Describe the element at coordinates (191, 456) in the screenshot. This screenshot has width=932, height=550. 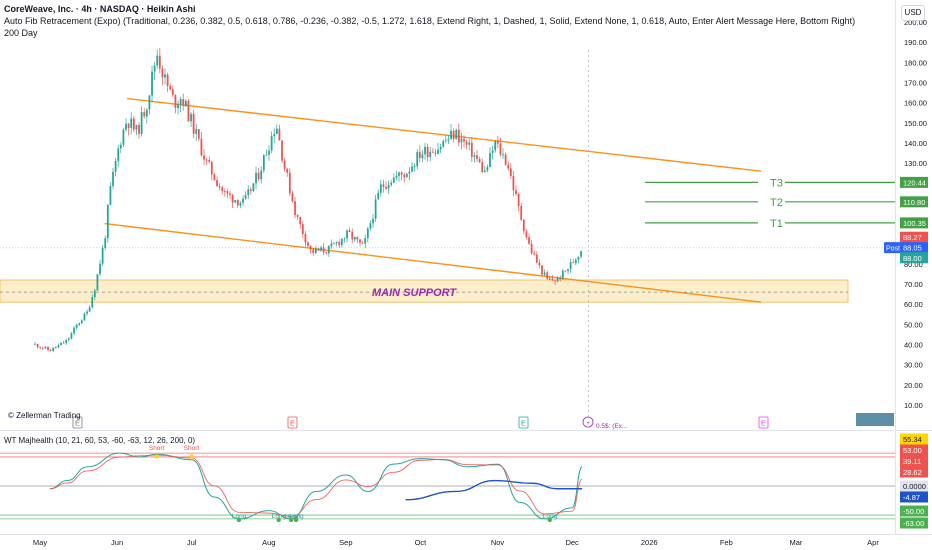
I see `short-signal-dot` at that location.